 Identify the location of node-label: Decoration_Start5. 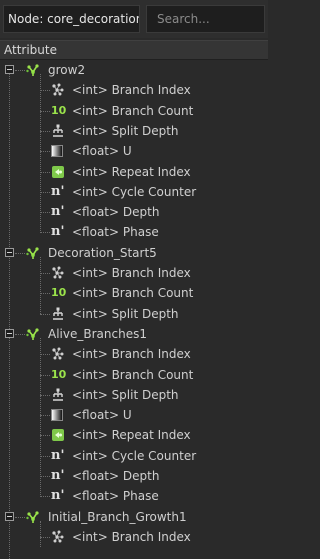
(102, 252).